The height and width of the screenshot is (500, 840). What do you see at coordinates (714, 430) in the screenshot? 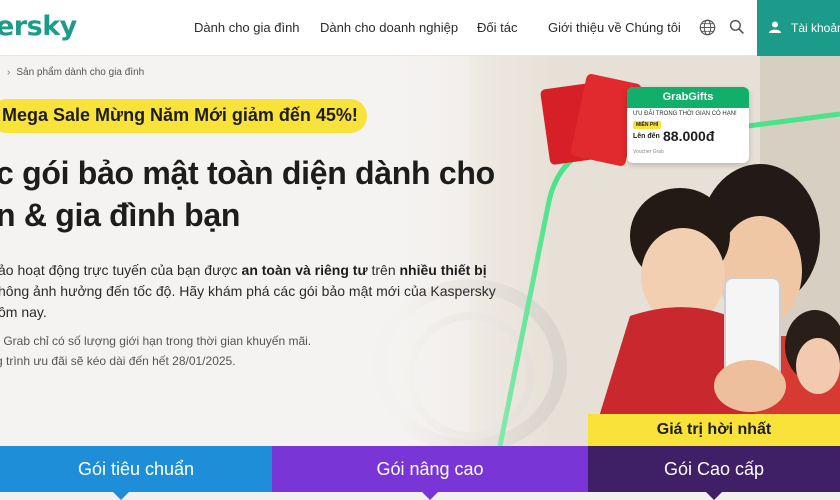
I see `best-value-badge: Giá trị hời nhất` at bounding box center [714, 430].